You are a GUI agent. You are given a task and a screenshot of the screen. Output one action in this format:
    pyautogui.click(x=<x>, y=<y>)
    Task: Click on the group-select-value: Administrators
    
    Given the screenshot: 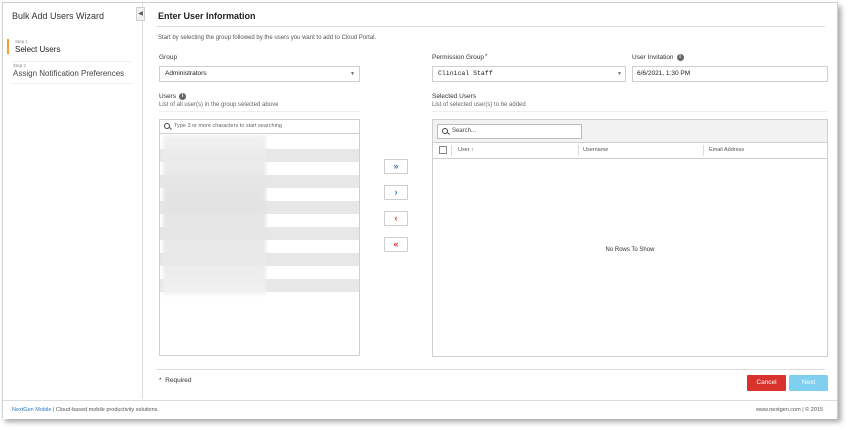 What is the action you would take?
    pyautogui.click(x=186, y=73)
    